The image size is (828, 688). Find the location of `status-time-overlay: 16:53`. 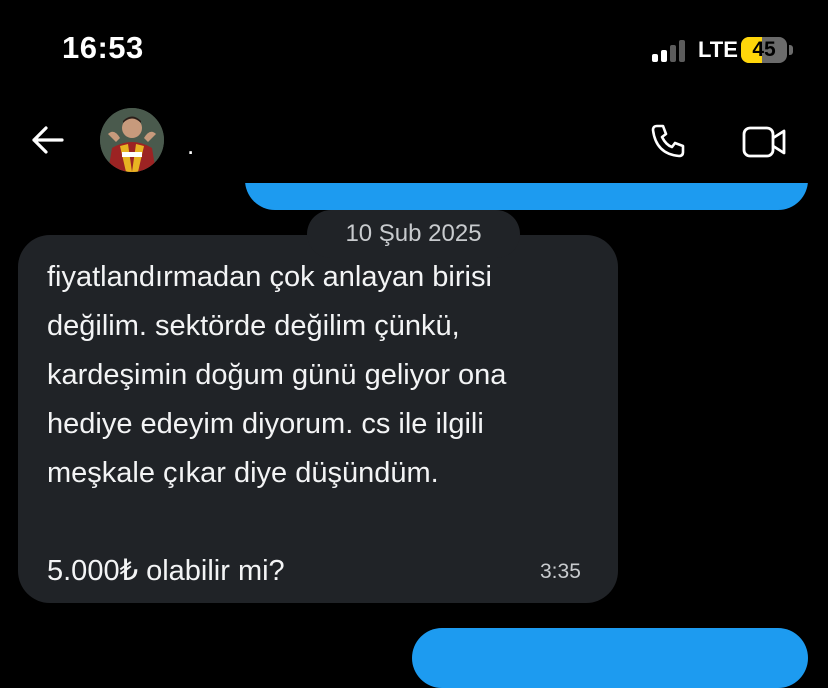

status-time-overlay: 16:53 is located at coordinates (103, 47).